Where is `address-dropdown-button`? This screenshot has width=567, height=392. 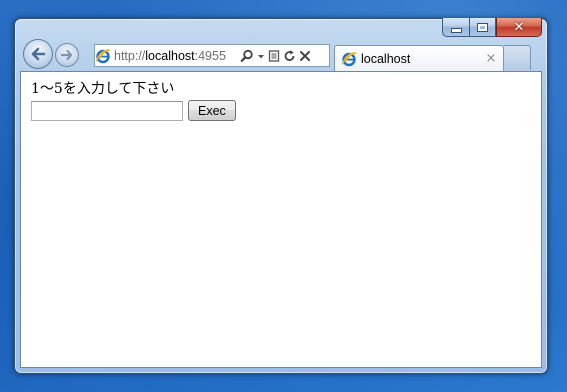
address-dropdown-button is located at coordinates (261, 56).